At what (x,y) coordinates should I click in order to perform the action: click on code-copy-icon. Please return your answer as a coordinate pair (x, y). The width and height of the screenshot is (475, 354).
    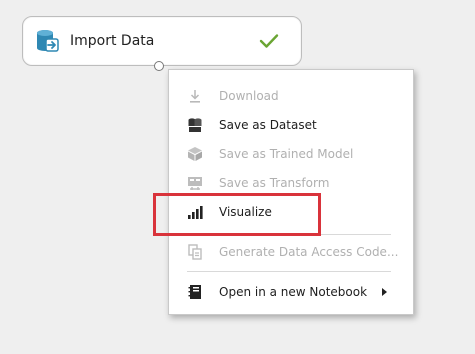
    Looking at the image, I should click on (195, 252).